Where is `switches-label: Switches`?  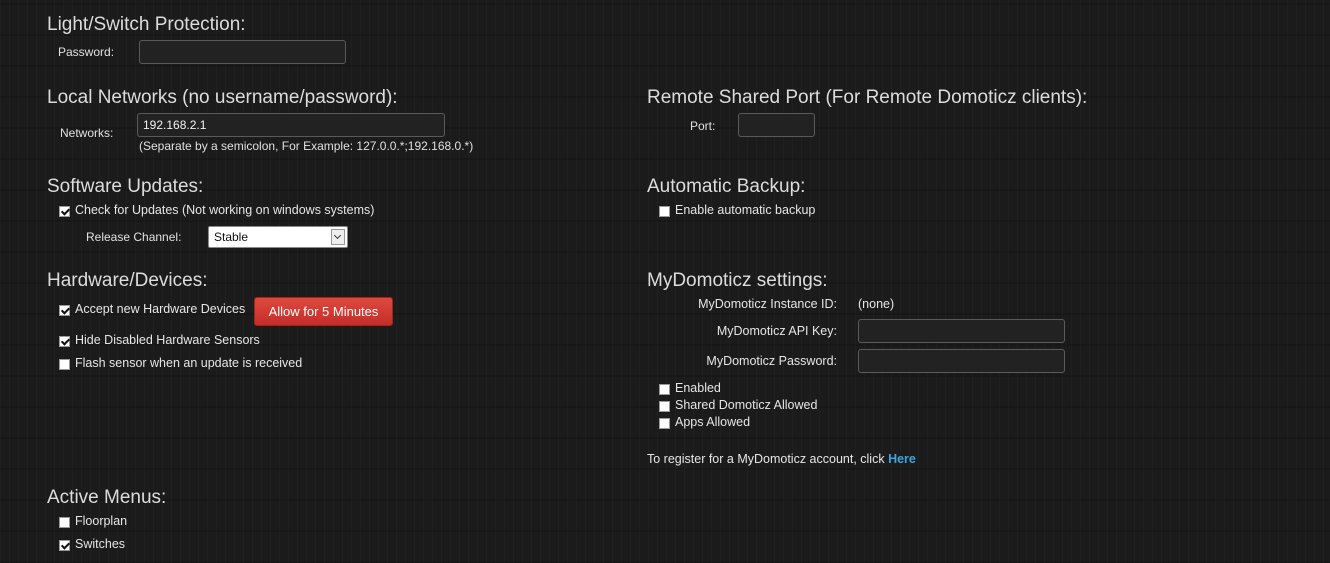
switches-label: Switches is located at coordinates (100, 544).